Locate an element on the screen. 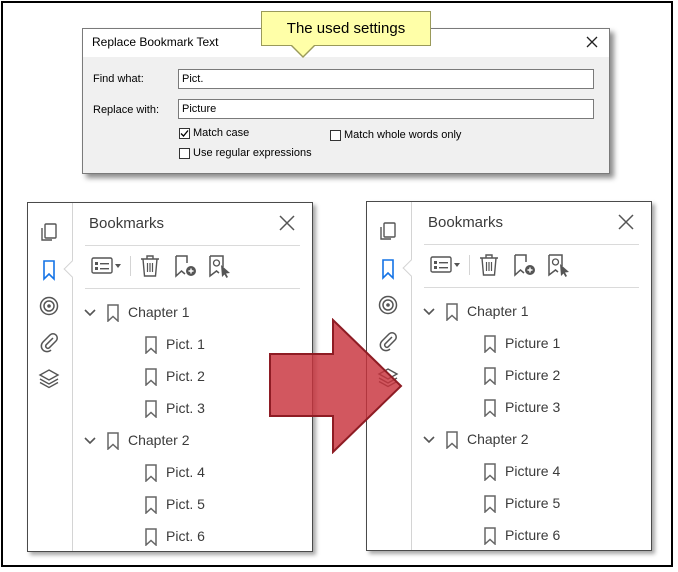 Image resolution: width=678 pixels, height=572 pixels. bookmark-label: Pict. 4 is located at coordinates (185, 472).